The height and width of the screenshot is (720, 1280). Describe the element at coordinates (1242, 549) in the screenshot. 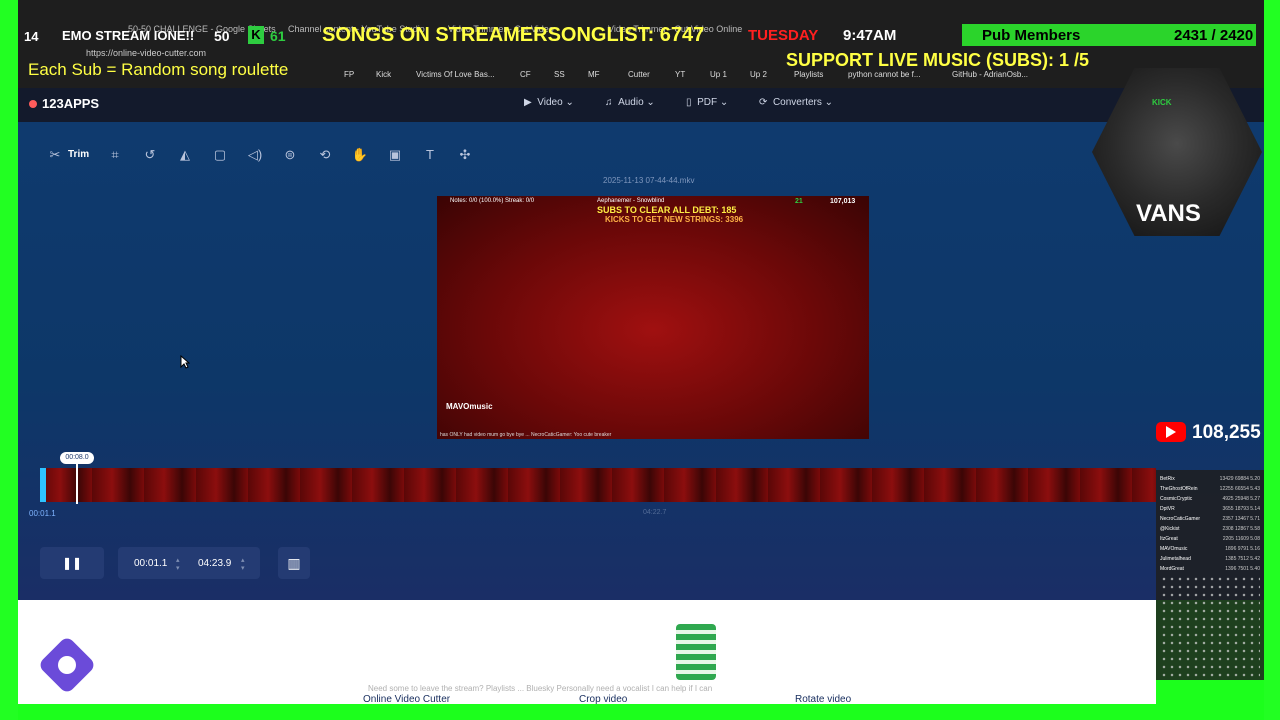

I see `leaderboard-values: 1896 9791 5.16` at that location.